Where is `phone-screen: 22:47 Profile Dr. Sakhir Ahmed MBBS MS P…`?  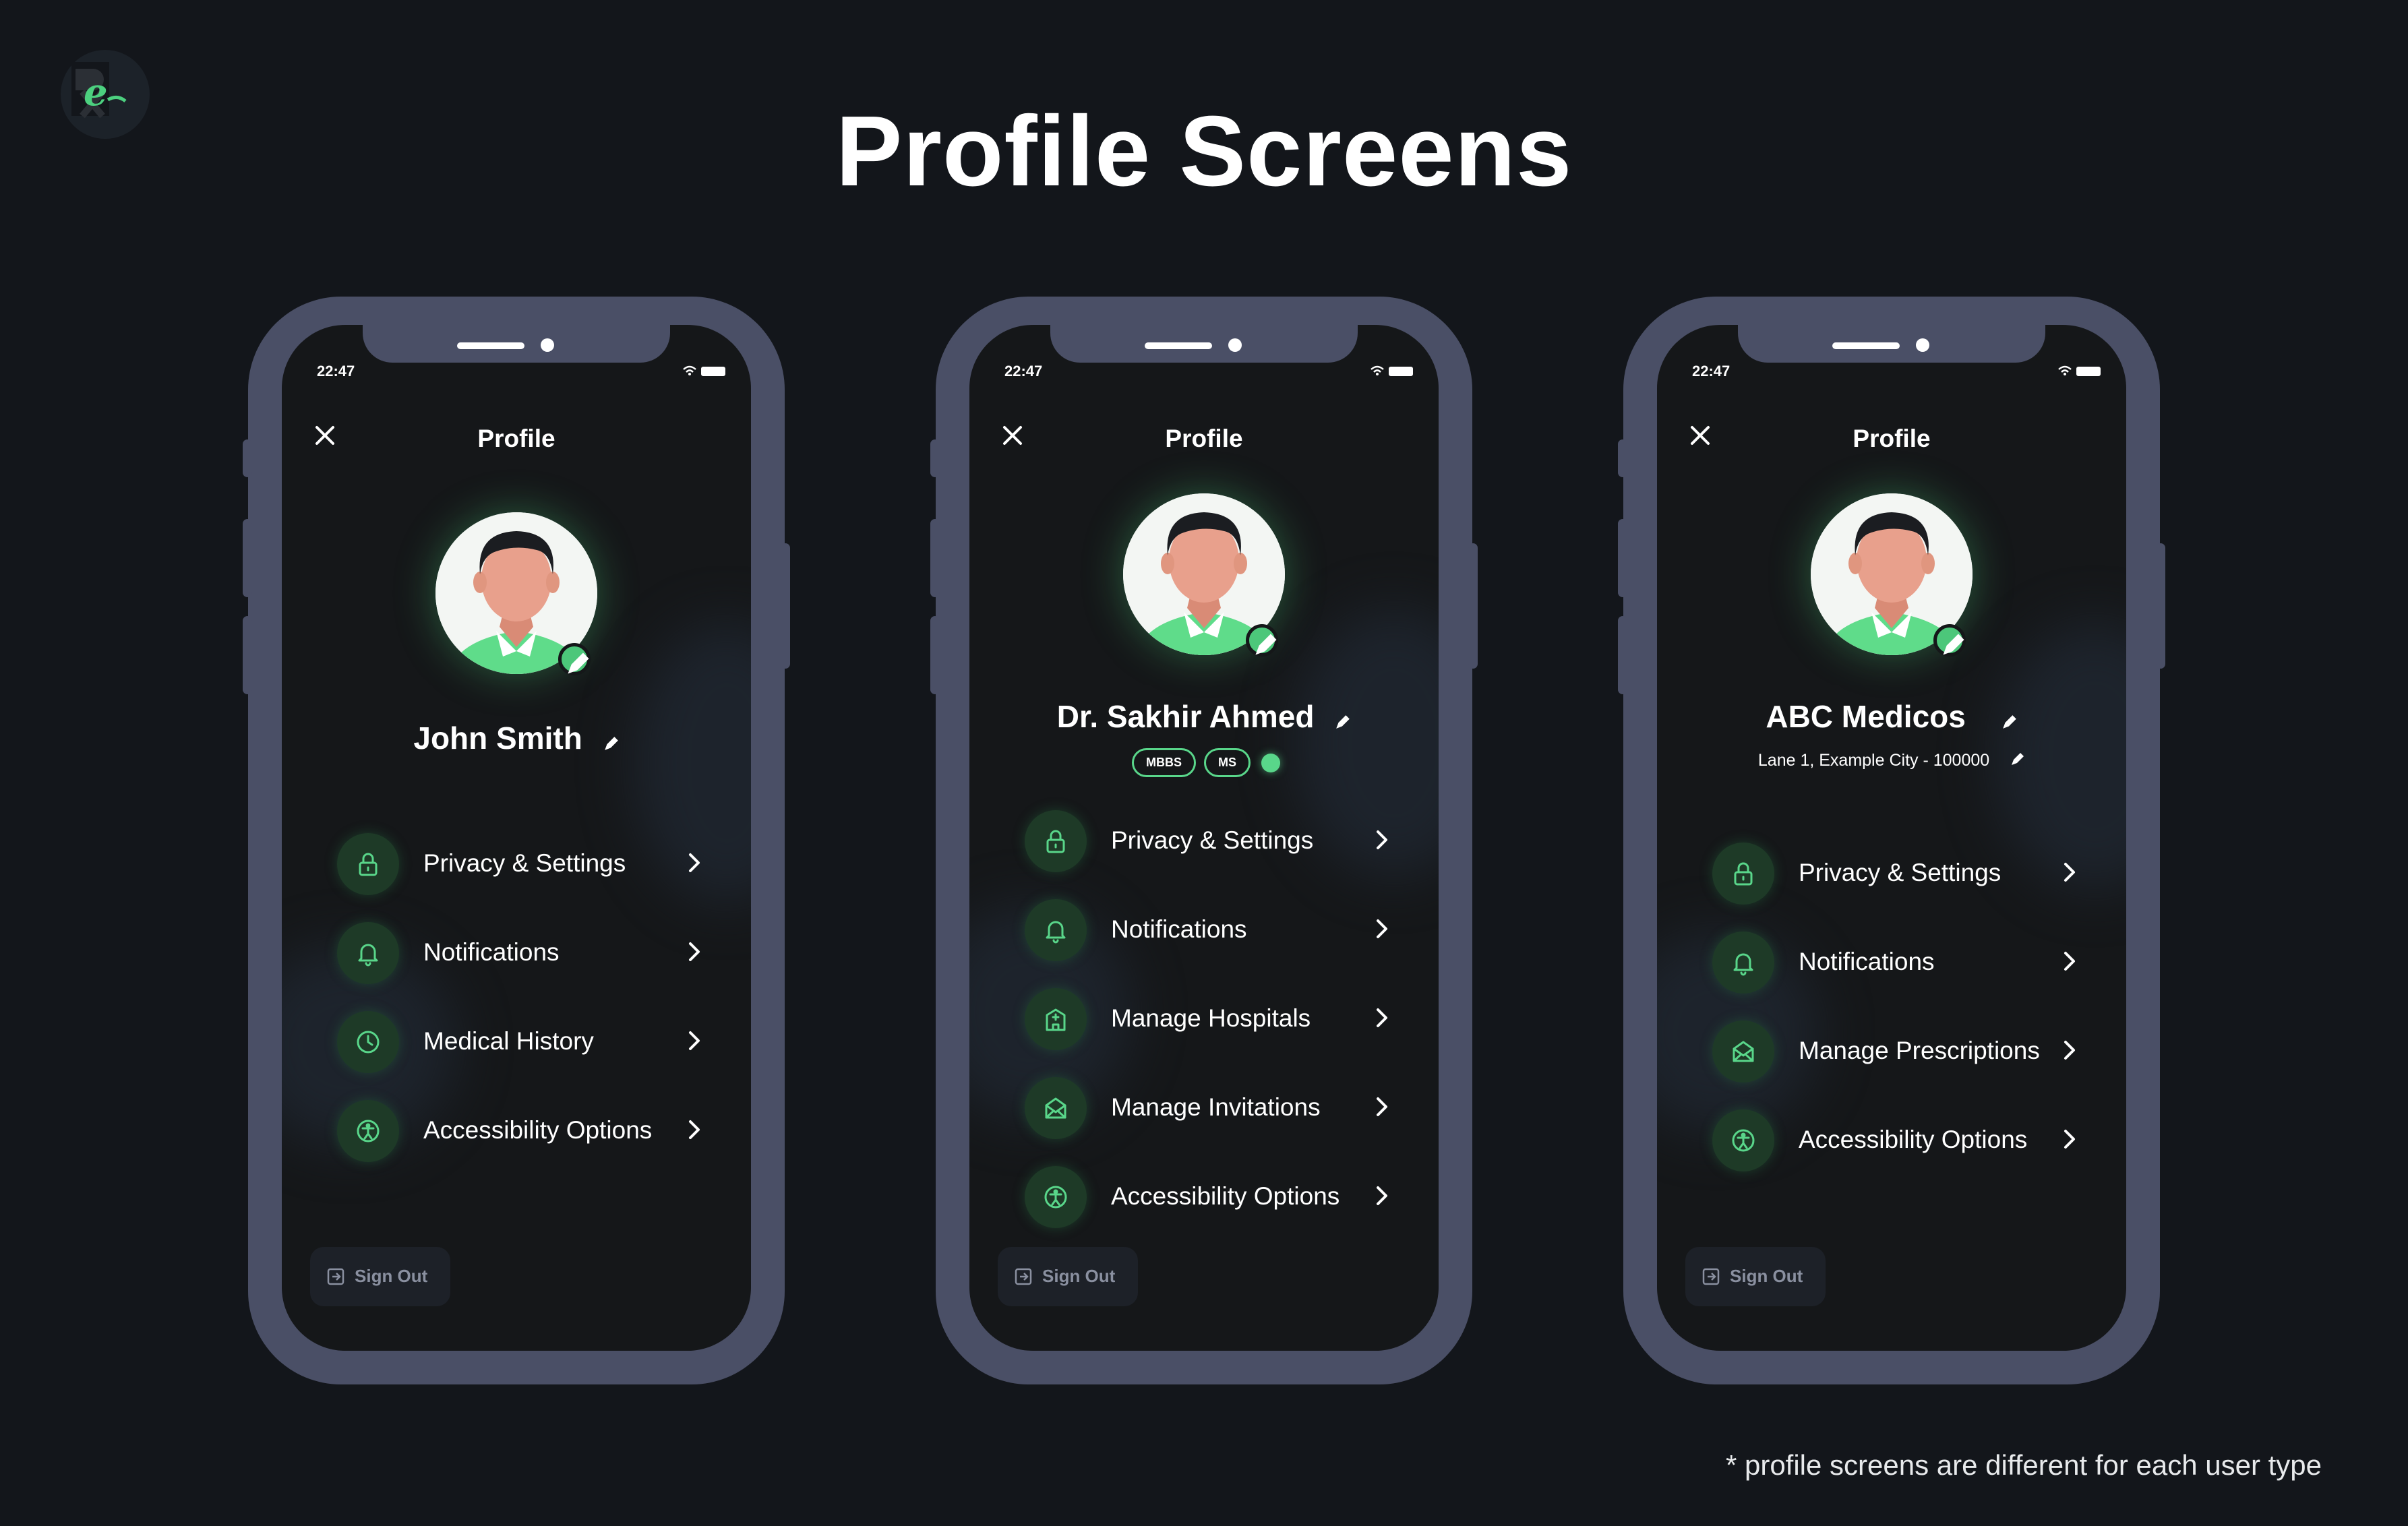 phone-screen: 22:47 Profile Dr. Sakhir Ahmed MBBS MS P… is located at coordinates (1204, 838).